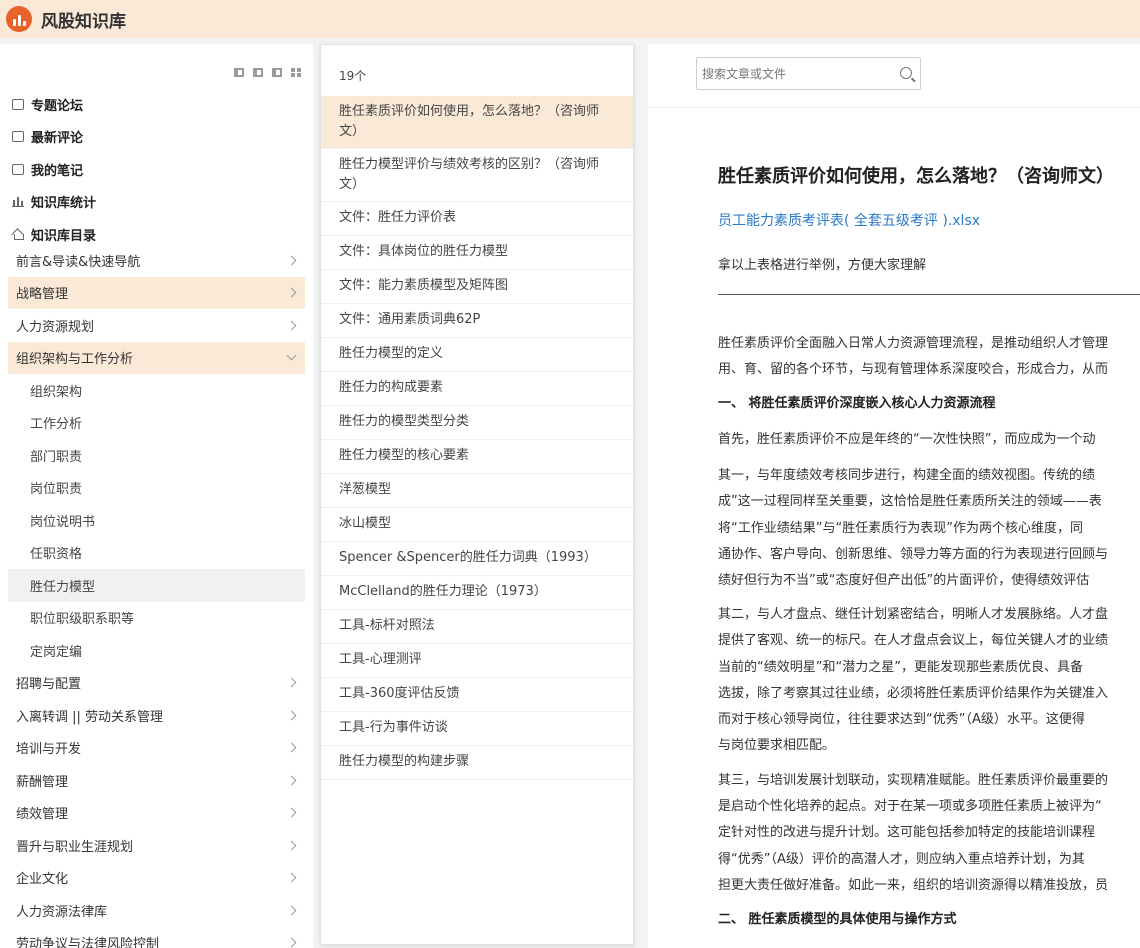 This screenshot has height=948, width=1140. What do you see at coordinates (913, 780) in the screenshot?
I see `paragraph-line: 其三，与培训发展计划联动，实现精准赋能。胜任素质评价最重要的` at bounding box center [913, 780].